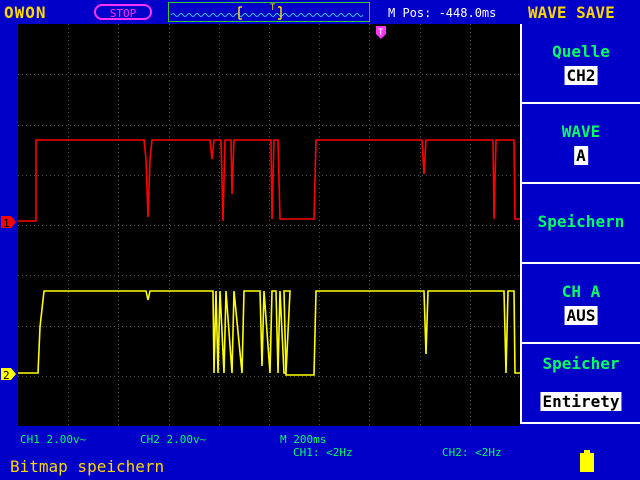 Image resolution: width=640 pixels, height=480 pixels. Describe the element at coordinates (581, 315) in the screenshot. I see `menu-item-value: AUS` at that location.